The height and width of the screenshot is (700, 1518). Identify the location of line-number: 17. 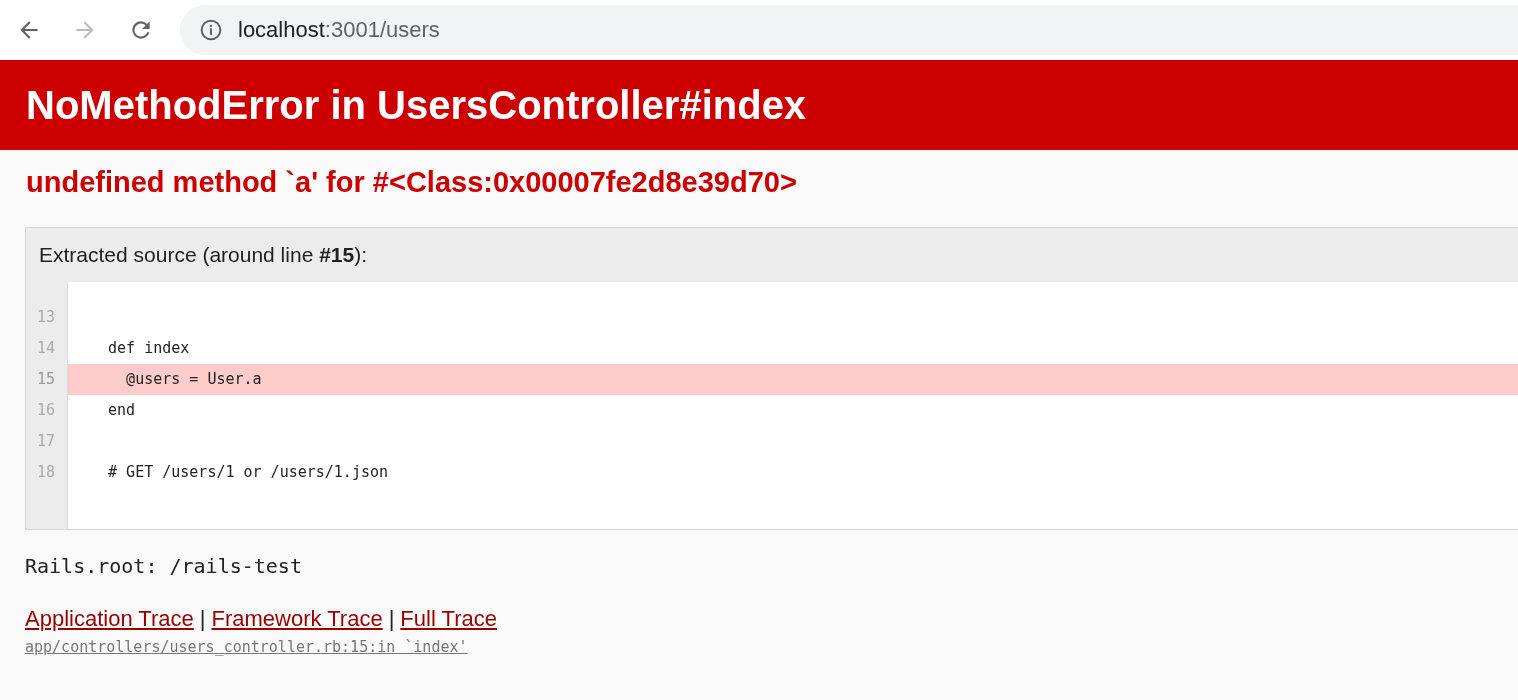
(45, 441).